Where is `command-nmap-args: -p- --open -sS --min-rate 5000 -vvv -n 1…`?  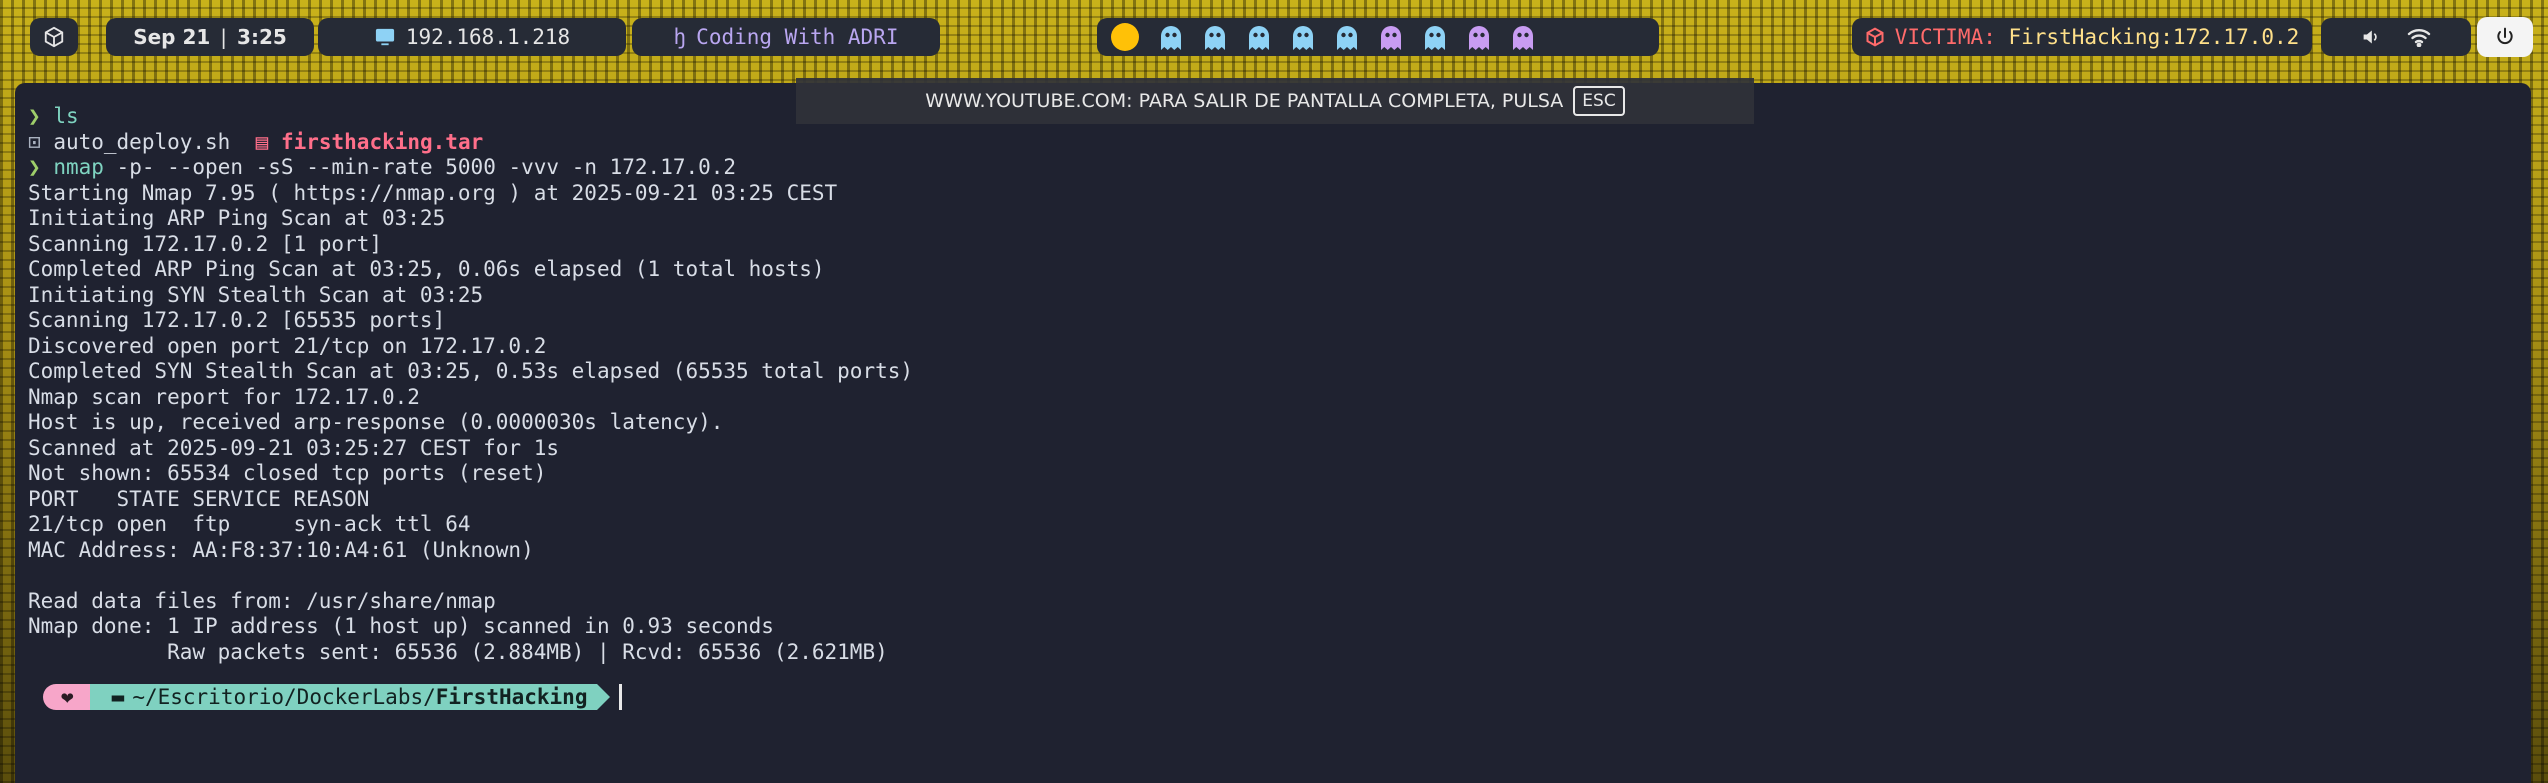
command-nmap-args: -p- --open -sS --min-rate 5000 -vvv -n 1… is located at coordinates (426, 167).